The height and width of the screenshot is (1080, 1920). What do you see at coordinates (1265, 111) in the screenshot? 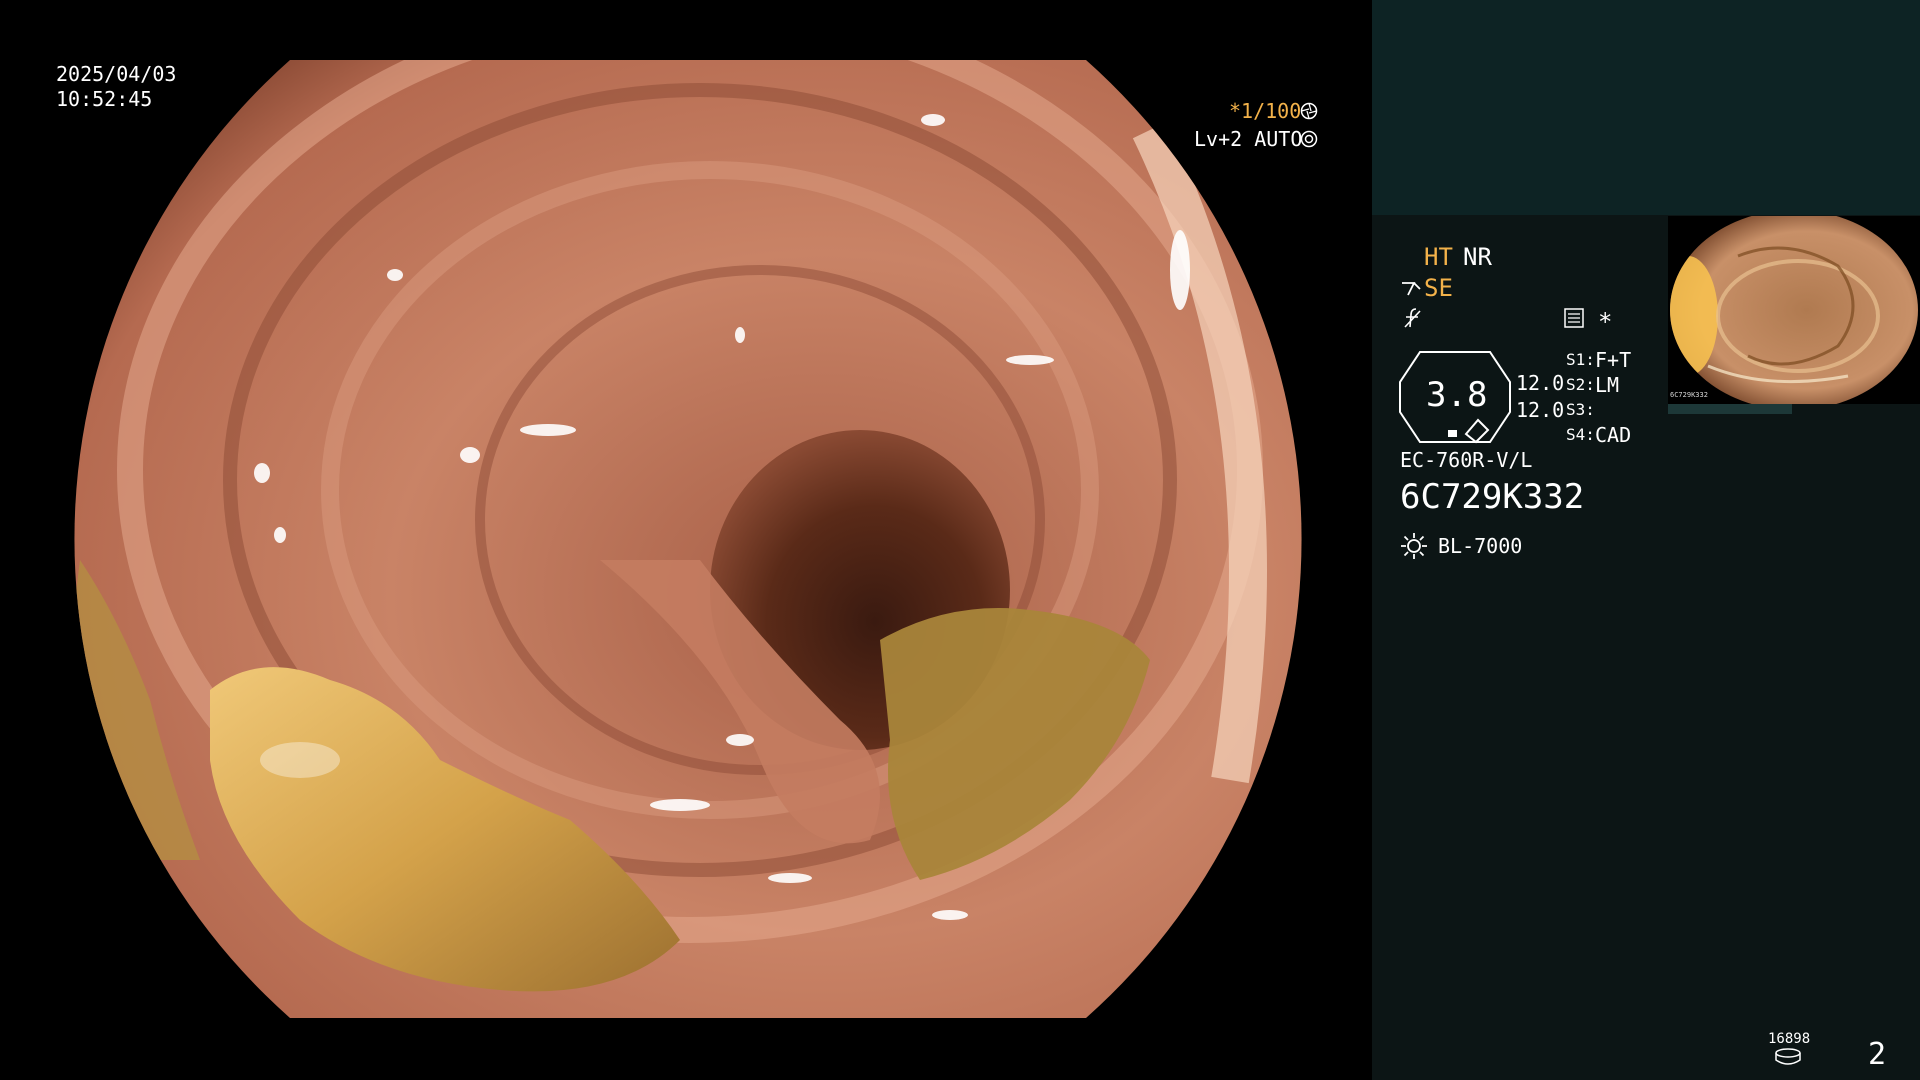
I see `shutter-label: *1/100` at bounding box center [1265, 111].